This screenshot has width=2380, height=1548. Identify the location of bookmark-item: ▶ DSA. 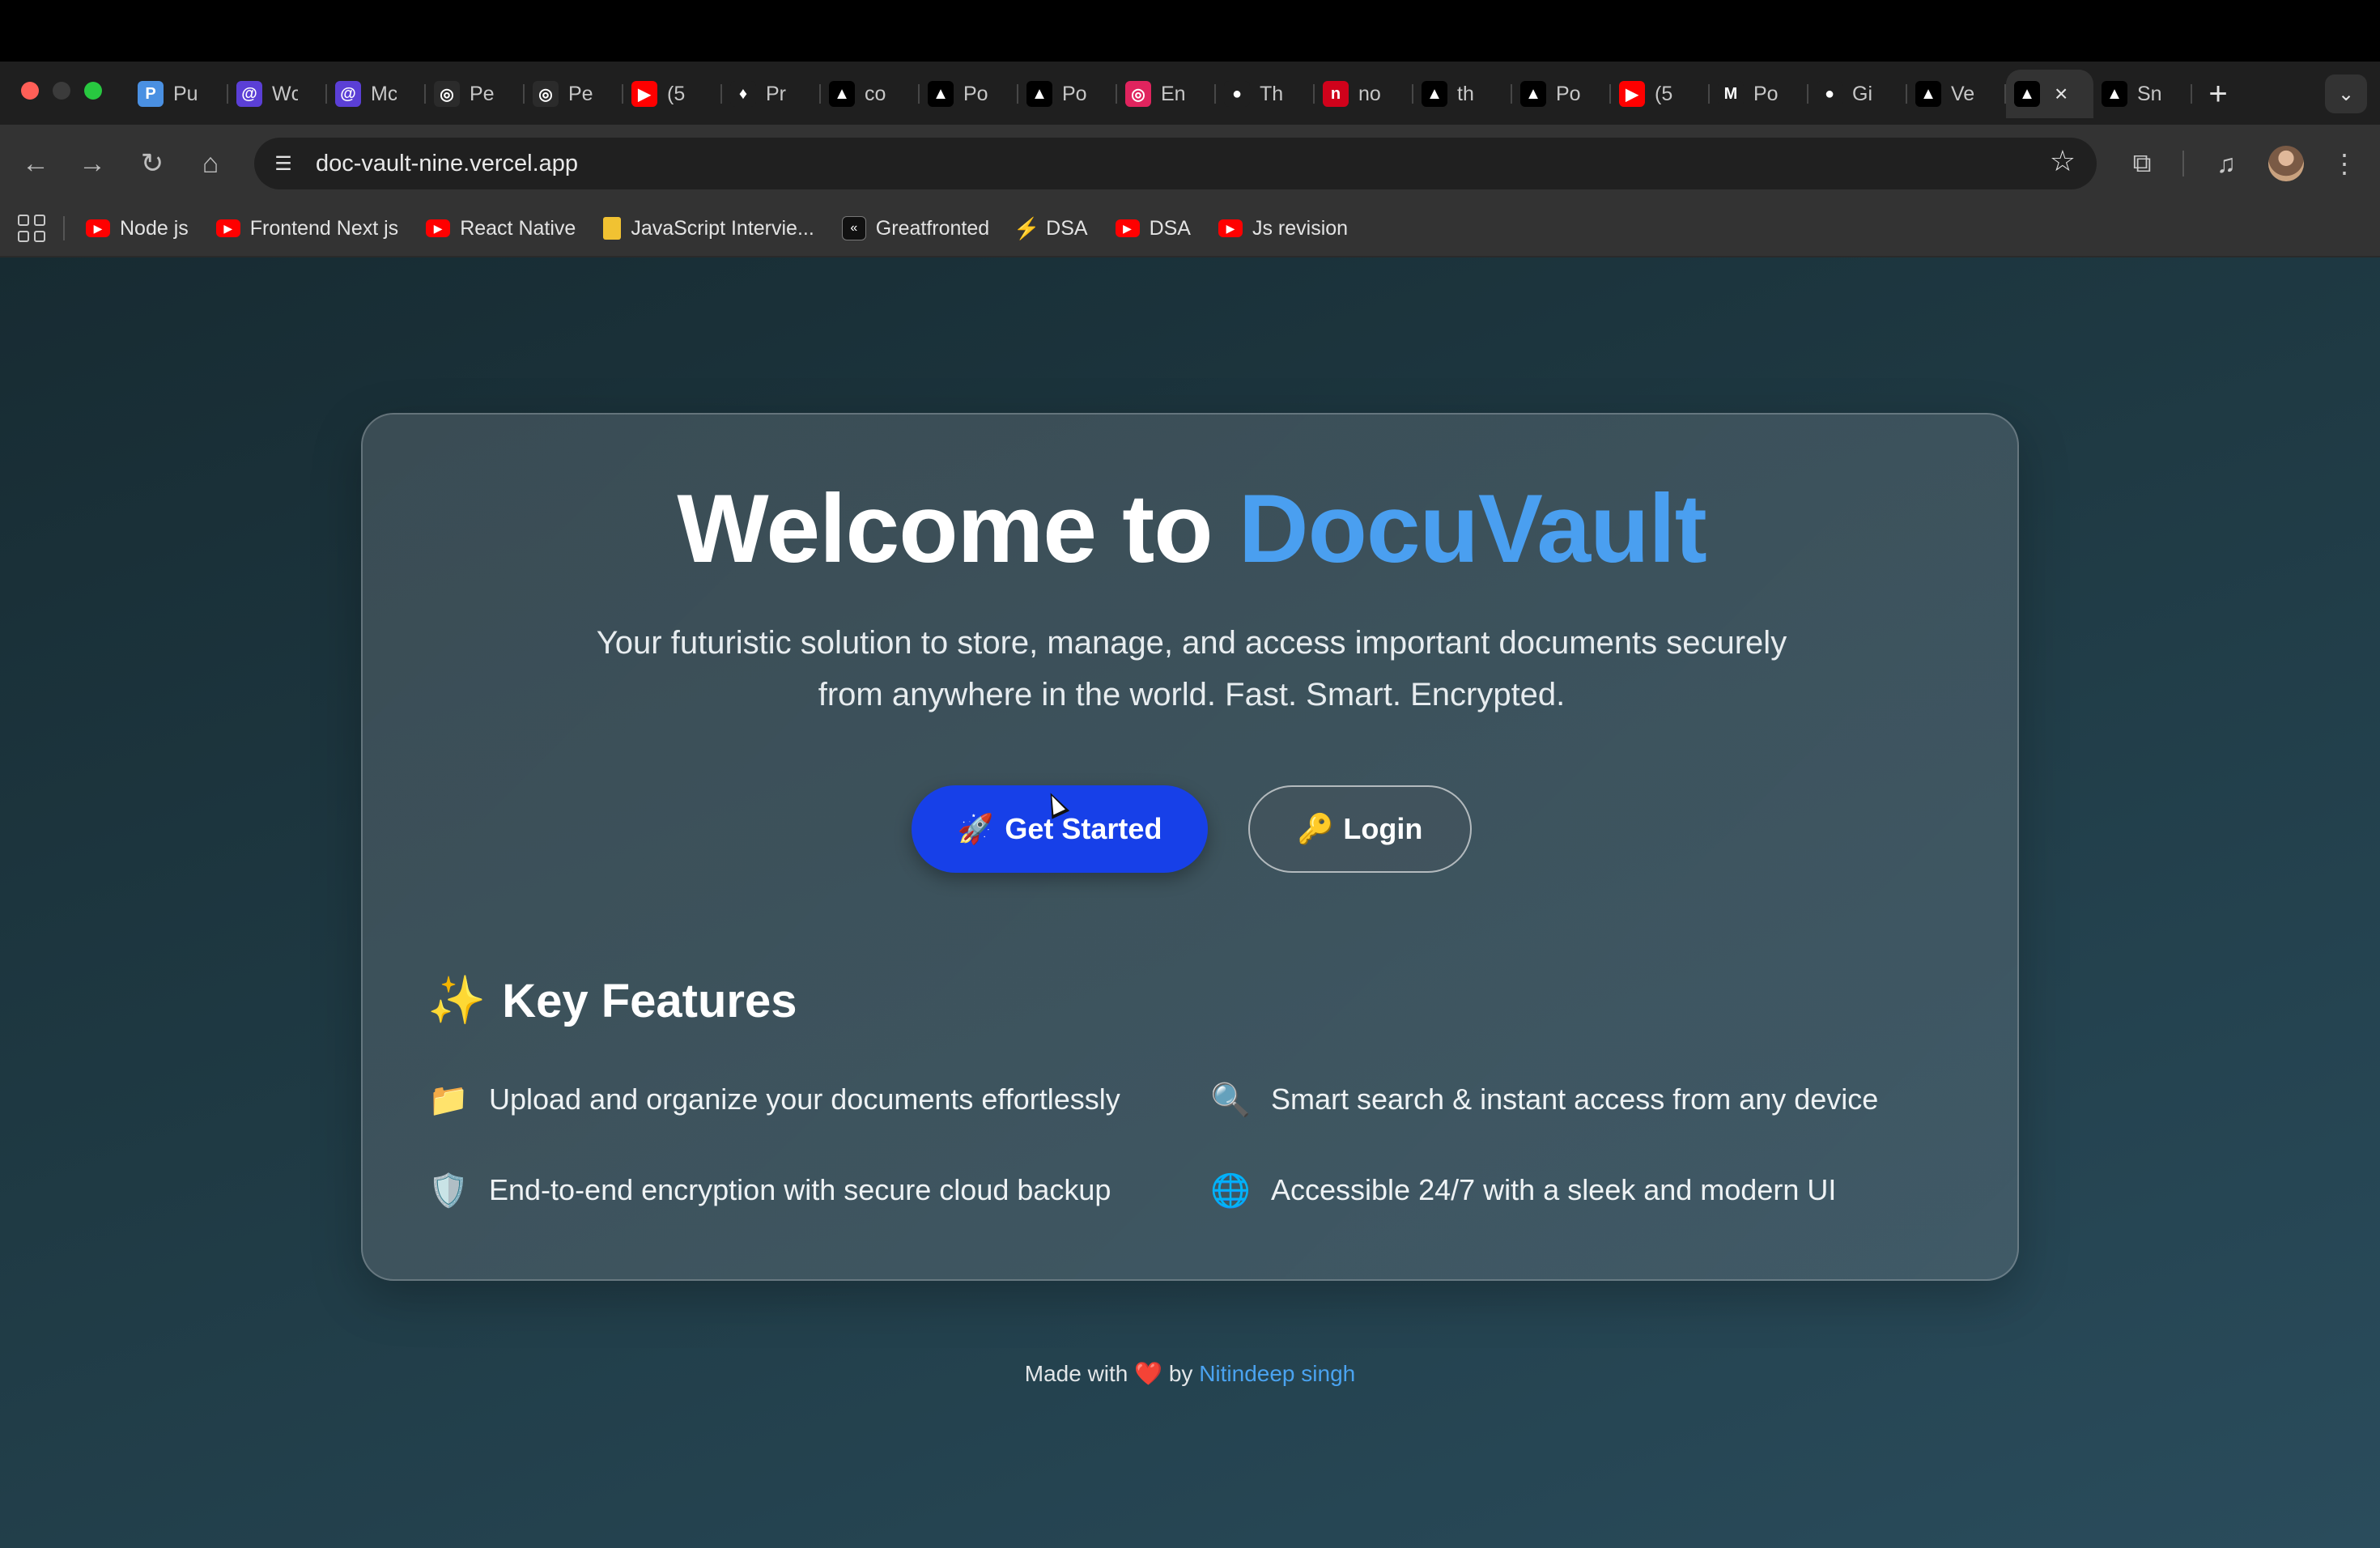
(1153, 228).